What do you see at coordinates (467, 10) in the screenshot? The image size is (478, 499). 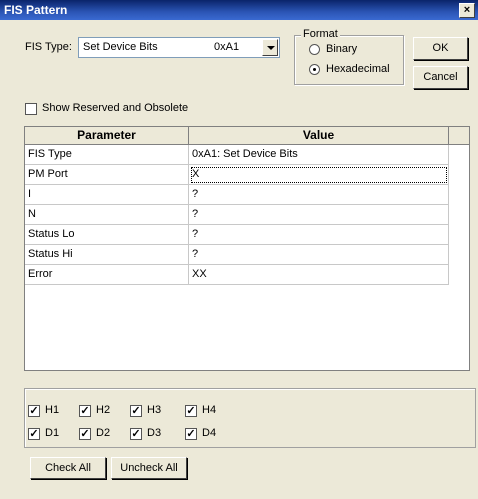 I see `close-button: ×` at bounding box center [467, 10].